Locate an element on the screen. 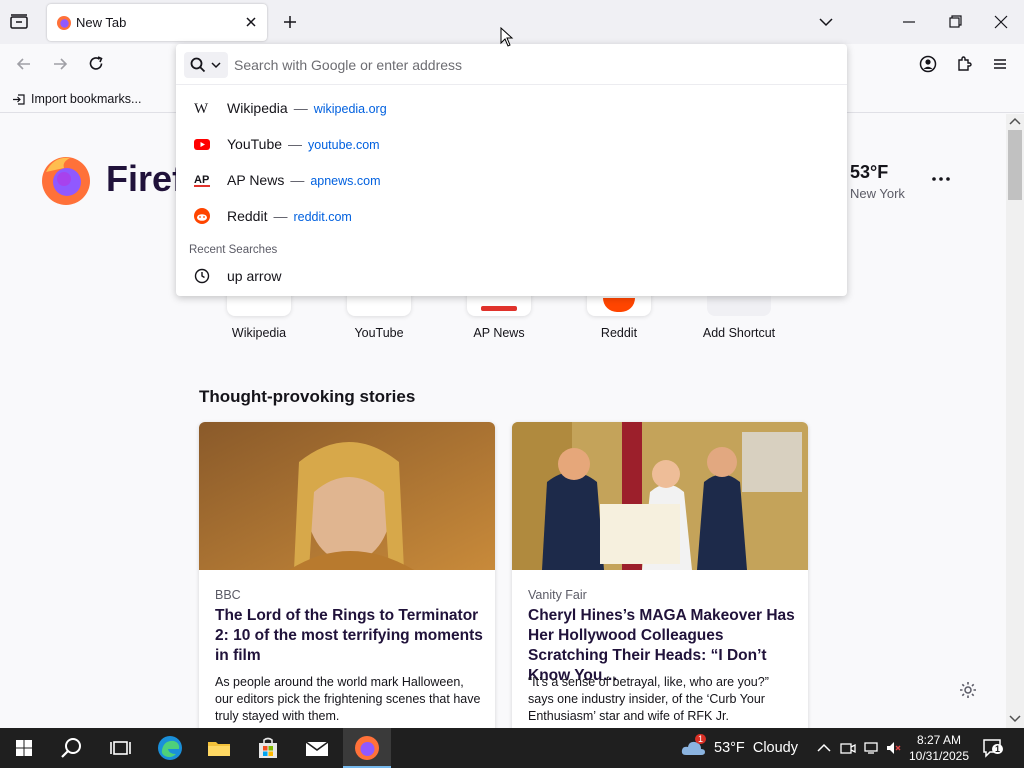 The height and width of the screenshot is (768, 1024). stories-heading: Thought-provoking stories is located at coordinates (307, 396).